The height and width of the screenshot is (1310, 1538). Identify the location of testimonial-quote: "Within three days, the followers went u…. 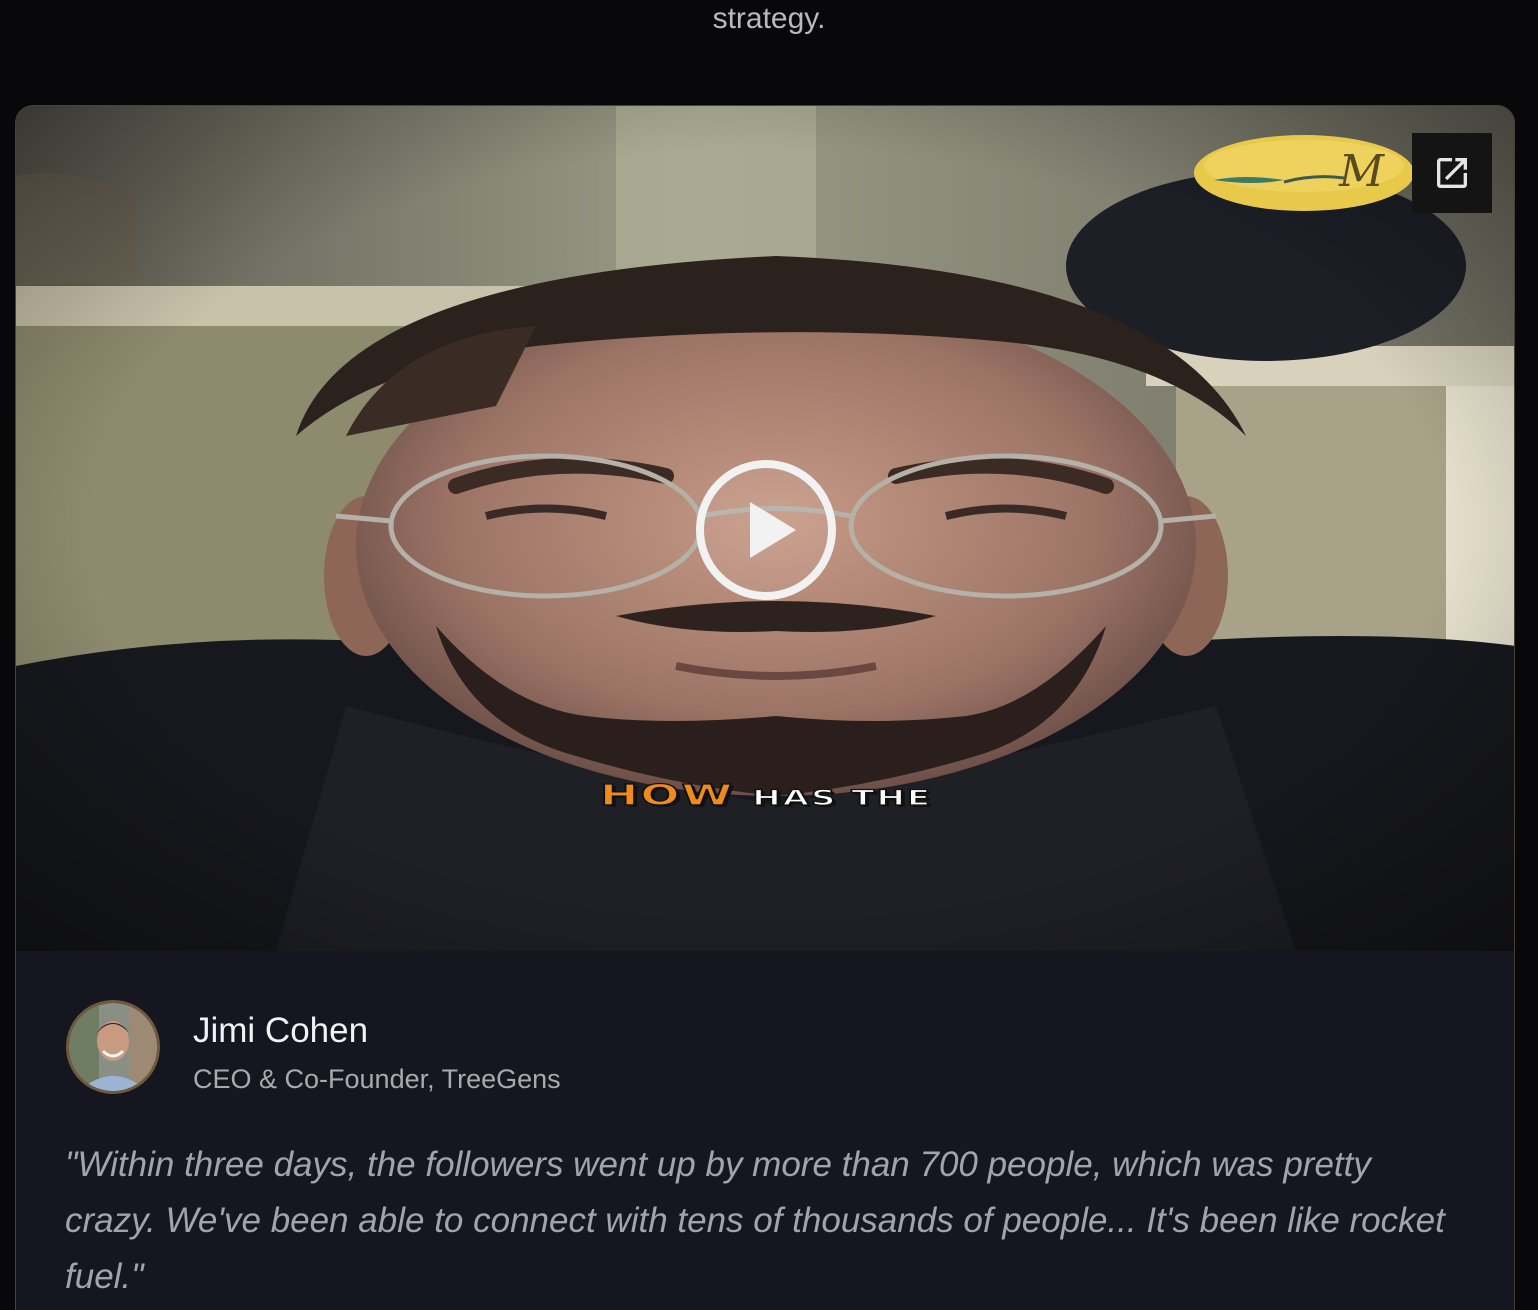
(755, 1220).